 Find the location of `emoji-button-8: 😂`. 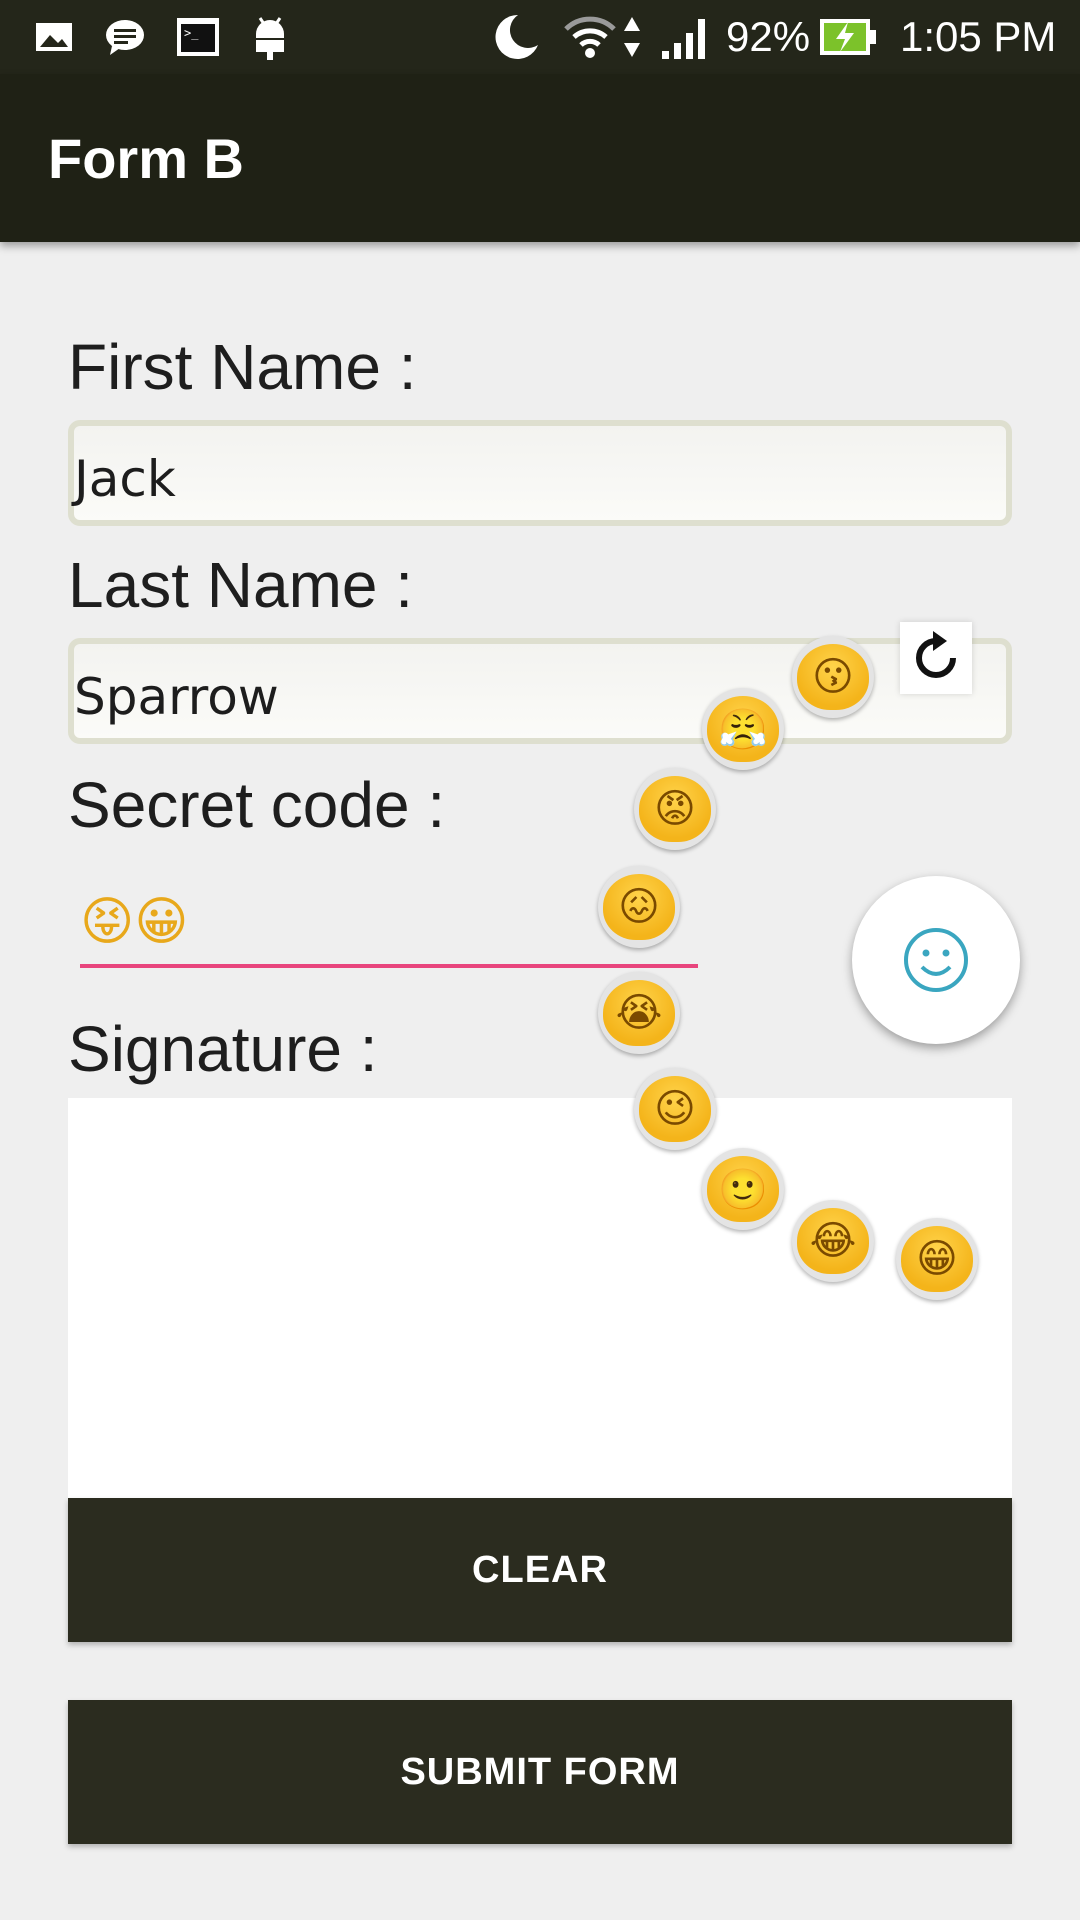

emoji-button-8: 😂 is located at coordinates (833, 1241).